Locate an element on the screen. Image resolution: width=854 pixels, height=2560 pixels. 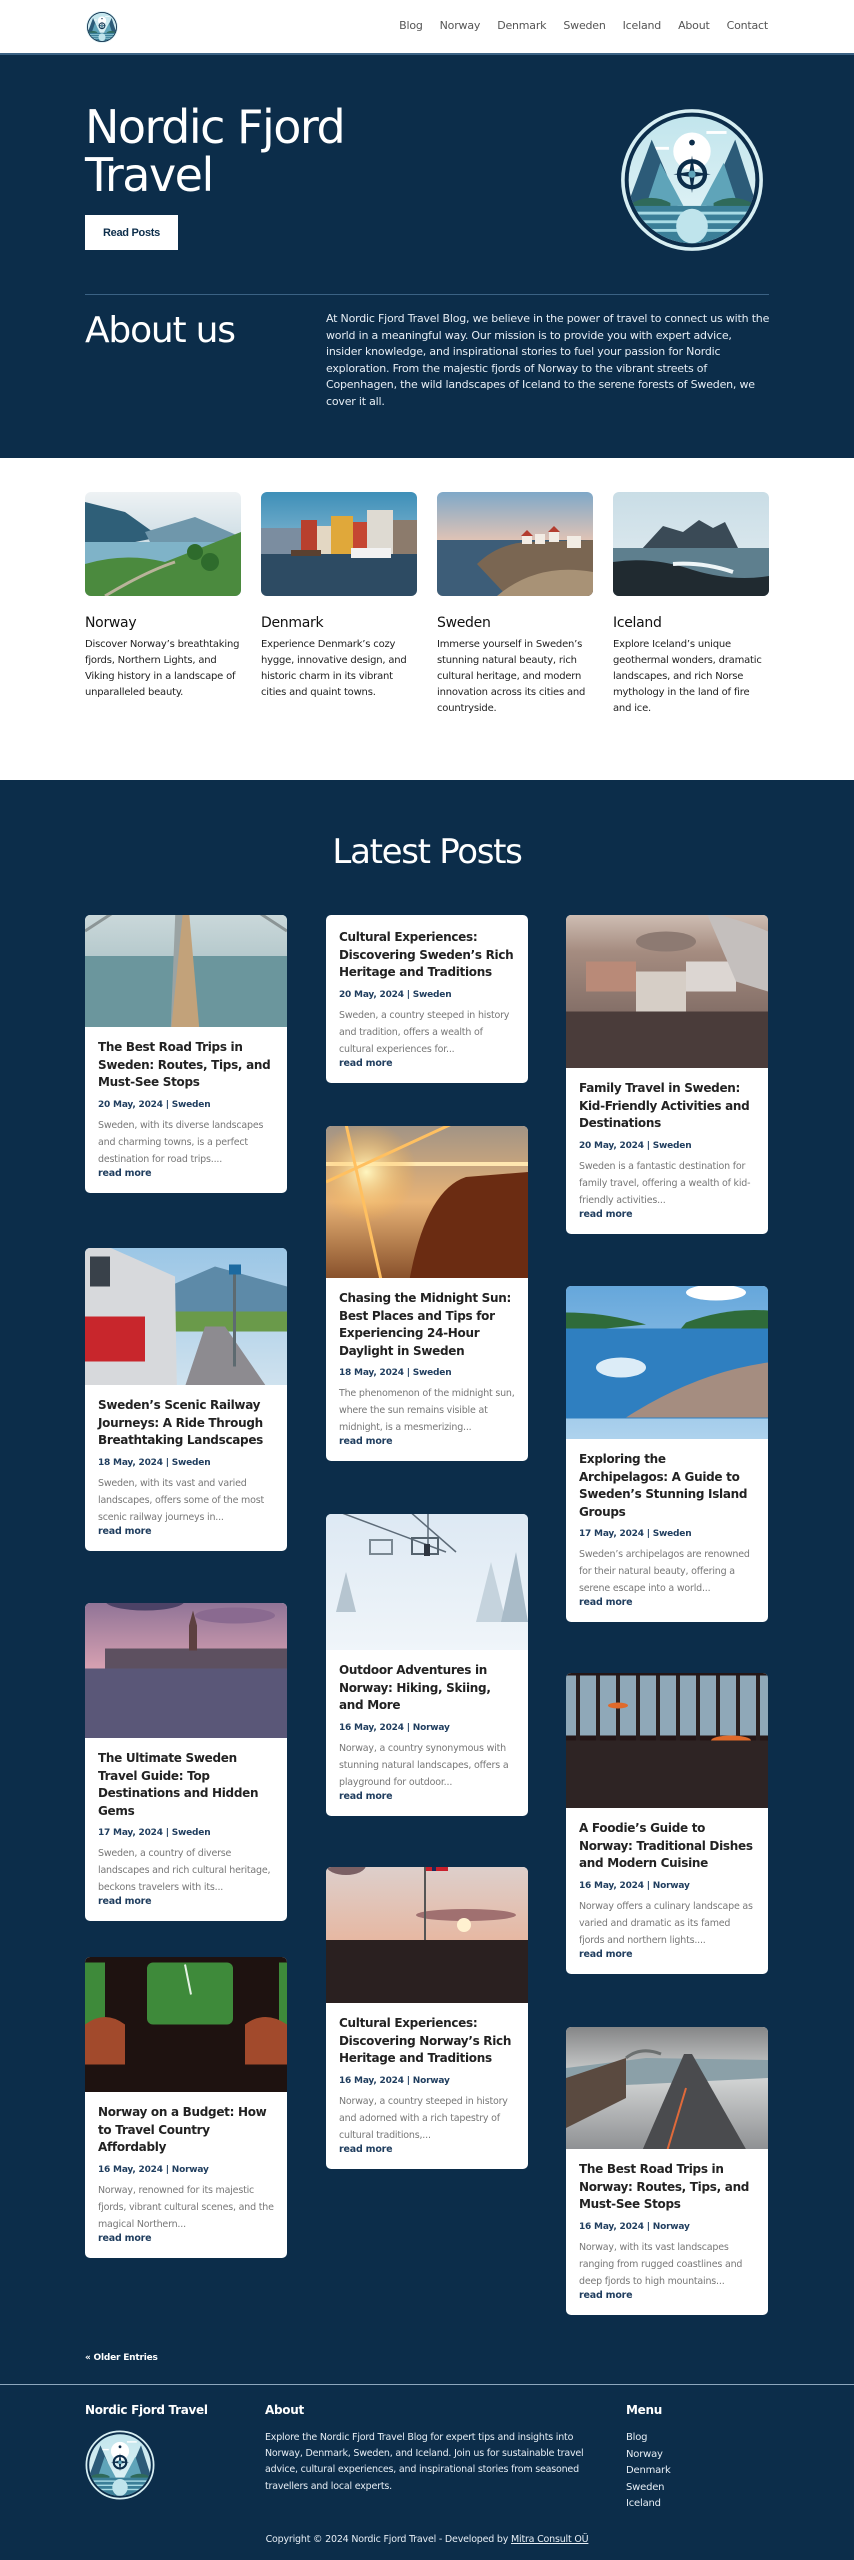
nav-about: About is located at coordinates (694, 25).